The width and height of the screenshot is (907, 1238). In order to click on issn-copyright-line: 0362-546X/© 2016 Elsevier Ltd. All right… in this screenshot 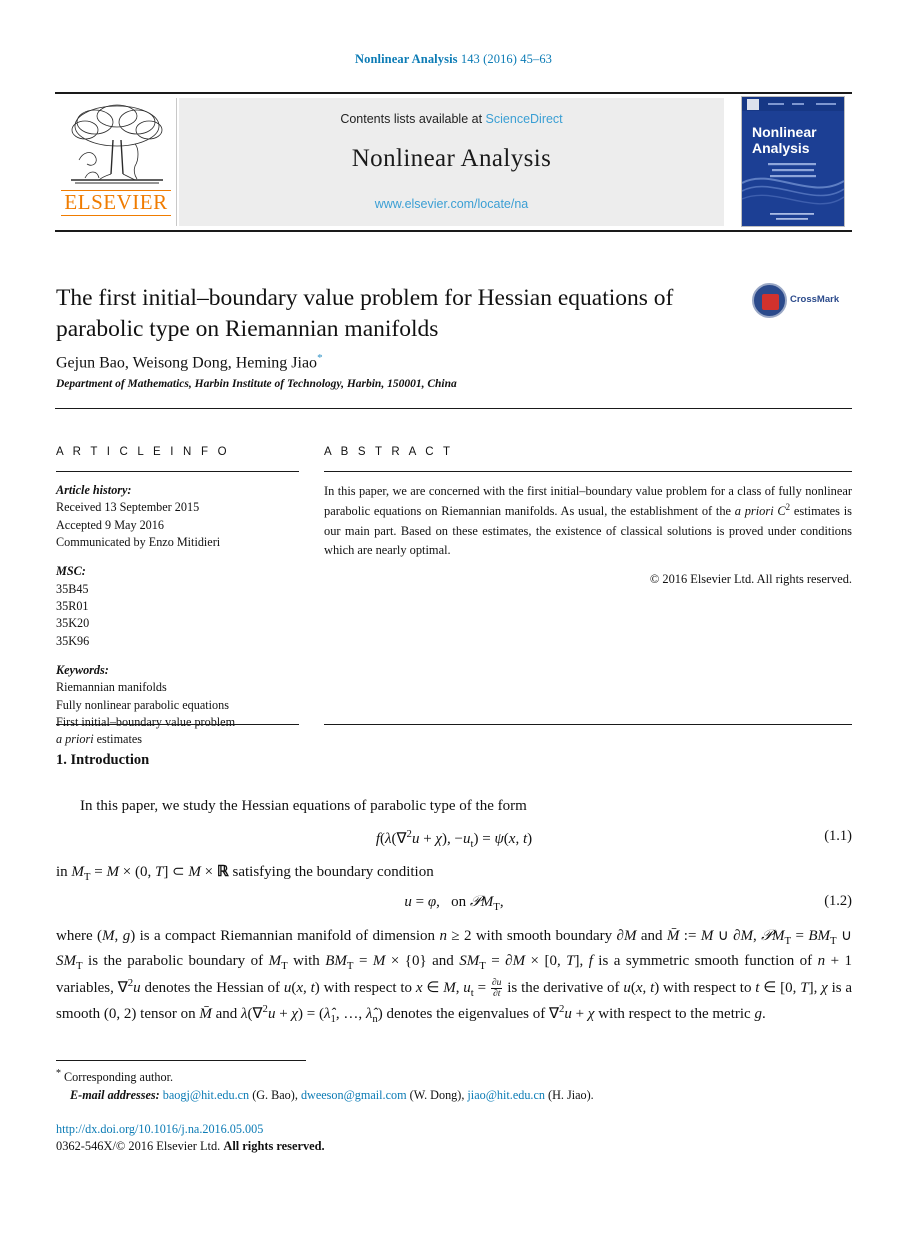, I will do `click(190, 1146)`.